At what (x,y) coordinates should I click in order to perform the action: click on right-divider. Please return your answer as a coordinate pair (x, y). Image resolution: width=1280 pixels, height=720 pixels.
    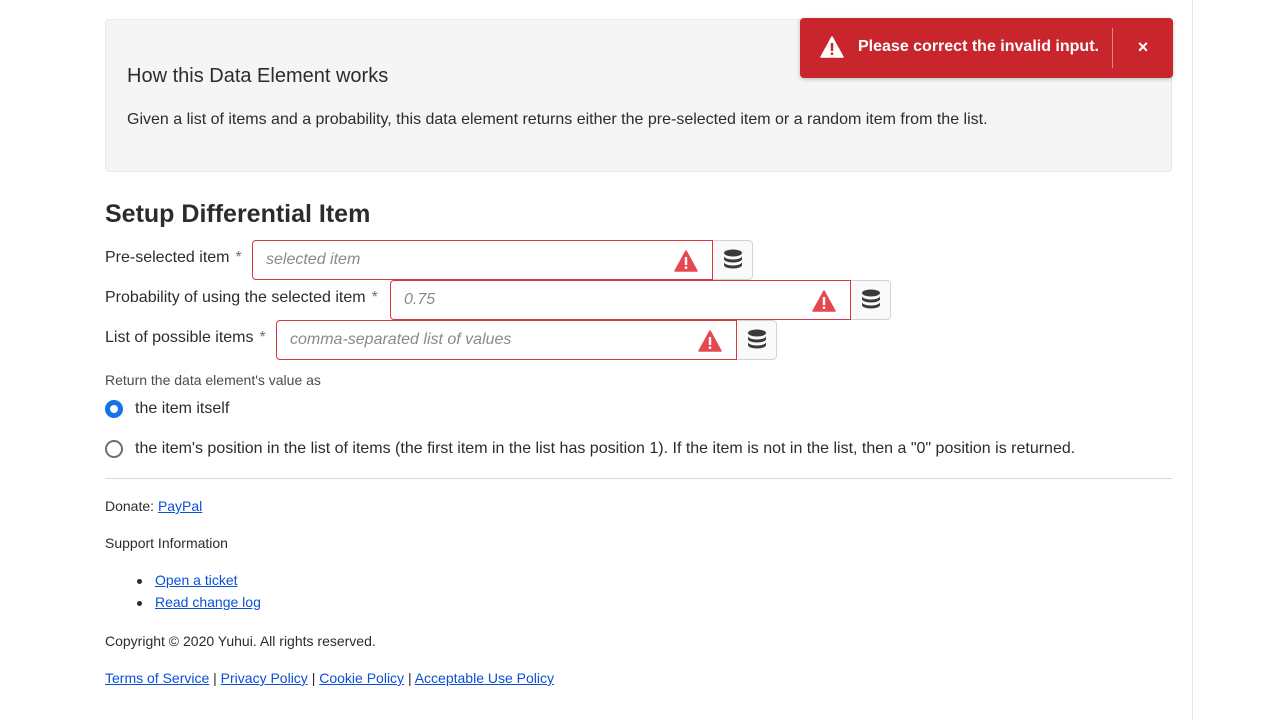
    Looking at the image, I should click on (1192, 360).